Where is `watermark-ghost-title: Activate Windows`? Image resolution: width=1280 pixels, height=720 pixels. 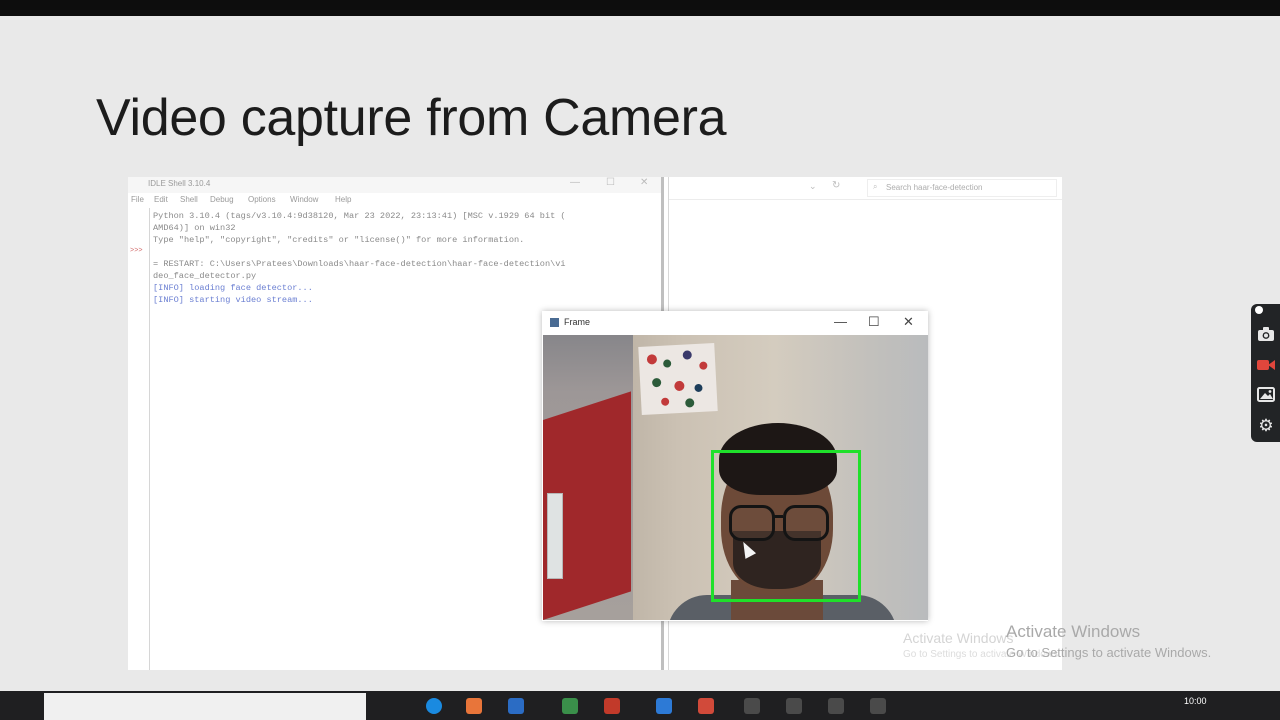 watermark-ghost-title: Activate Windows is located at coordinates (958, 638).